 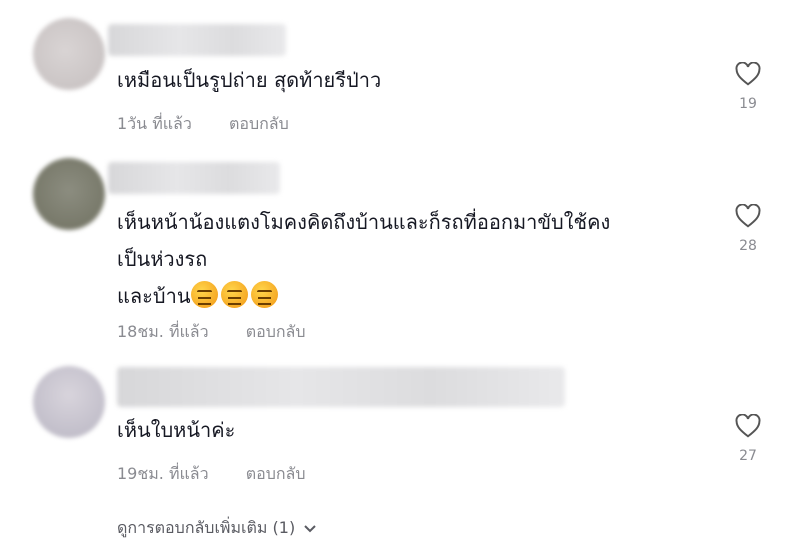 I want to click on view-more-replies-button: ดูการตอบกลับเพิ่มเติม (1), so click(x=217, y=528).